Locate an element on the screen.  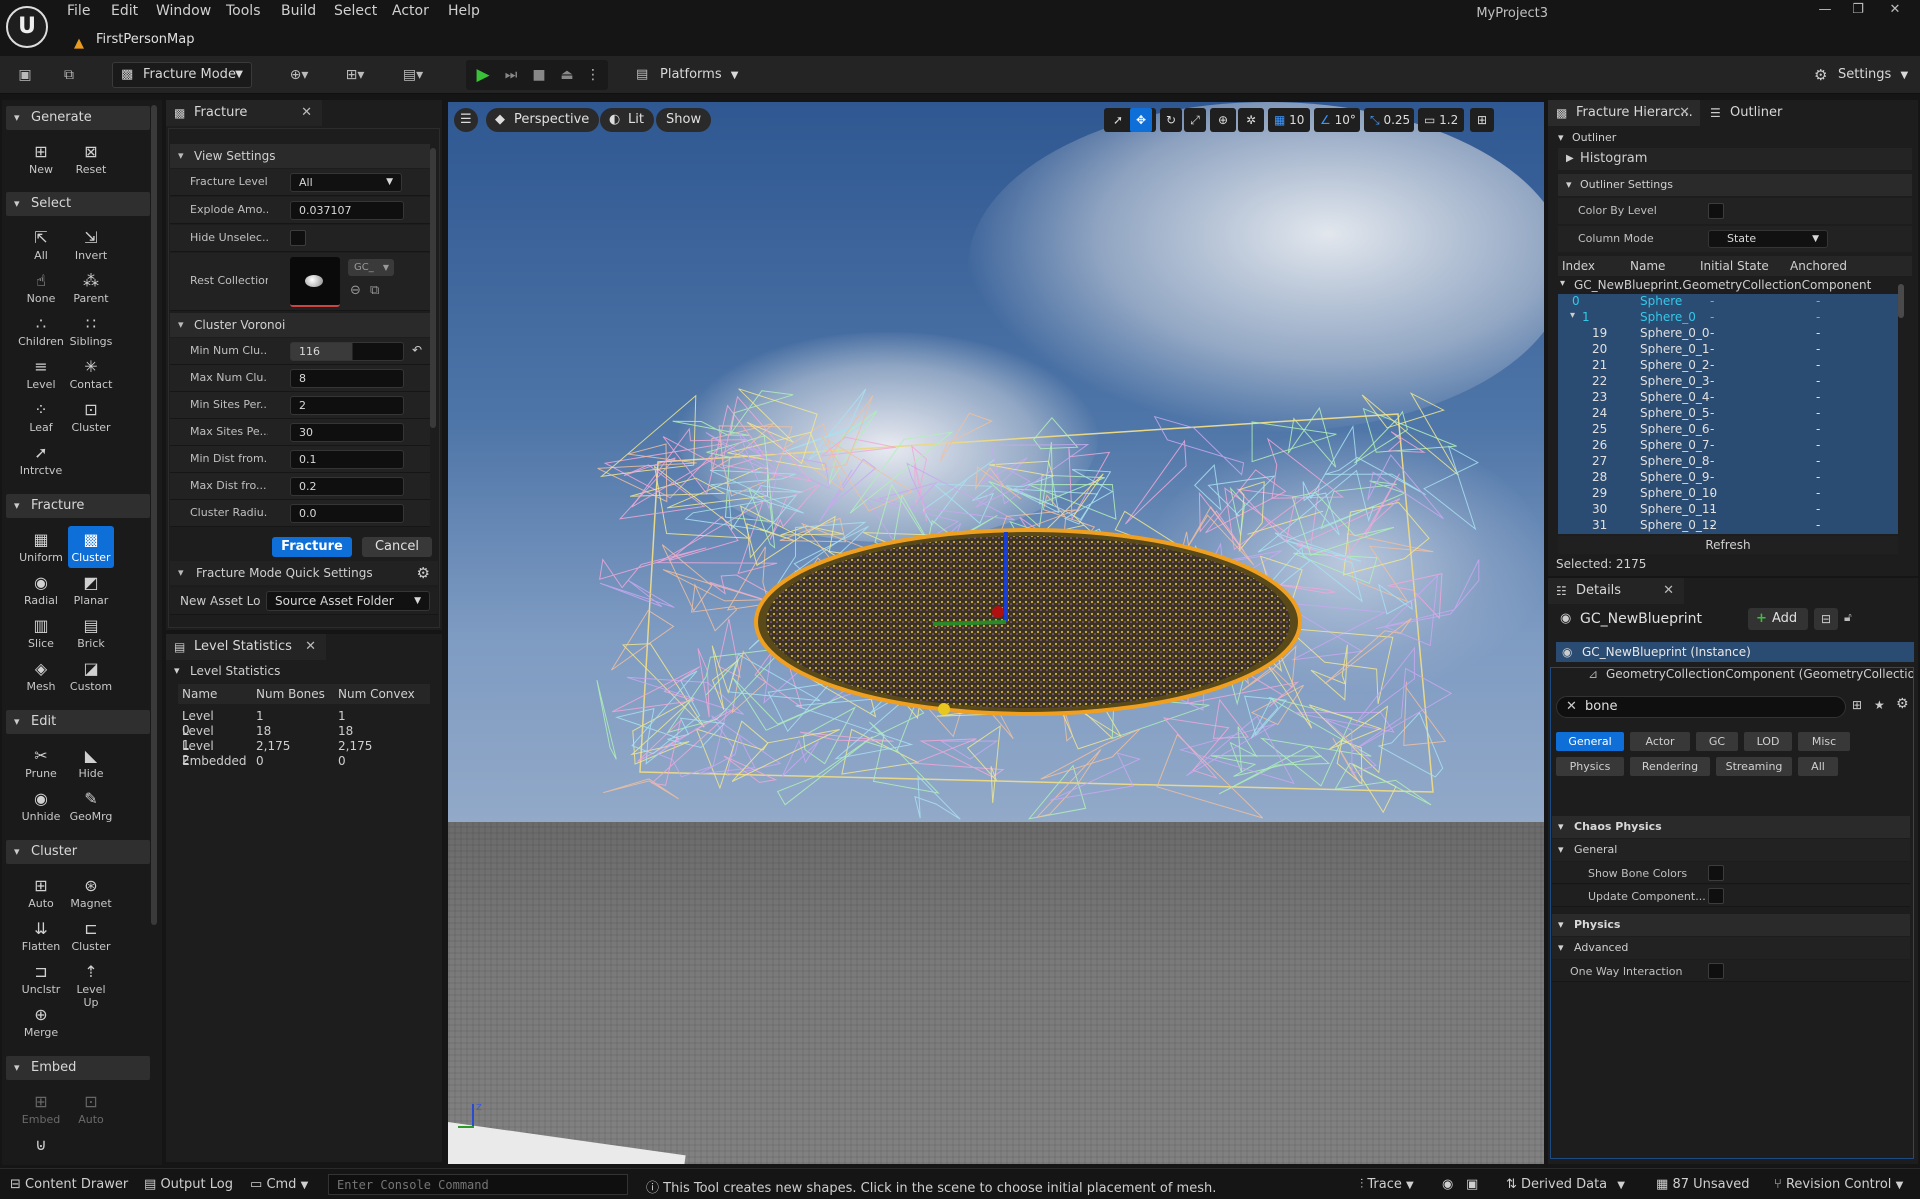
category-generate: Generate is located at coordinates (78, 118).